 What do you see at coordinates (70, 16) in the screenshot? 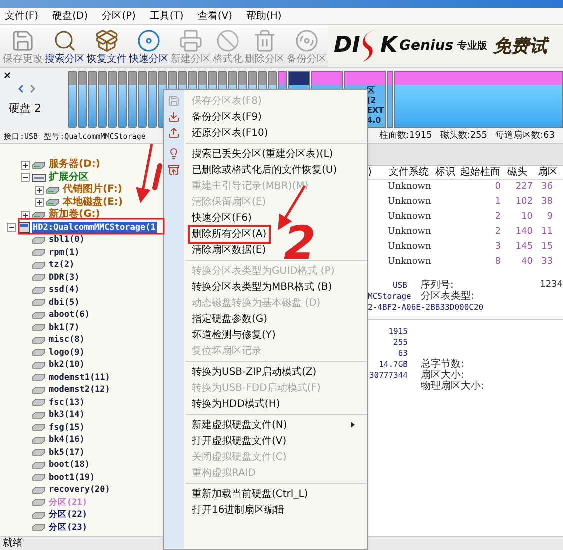
I see `menu-item: 硬盘(D)` at bounding box center [70, 16].